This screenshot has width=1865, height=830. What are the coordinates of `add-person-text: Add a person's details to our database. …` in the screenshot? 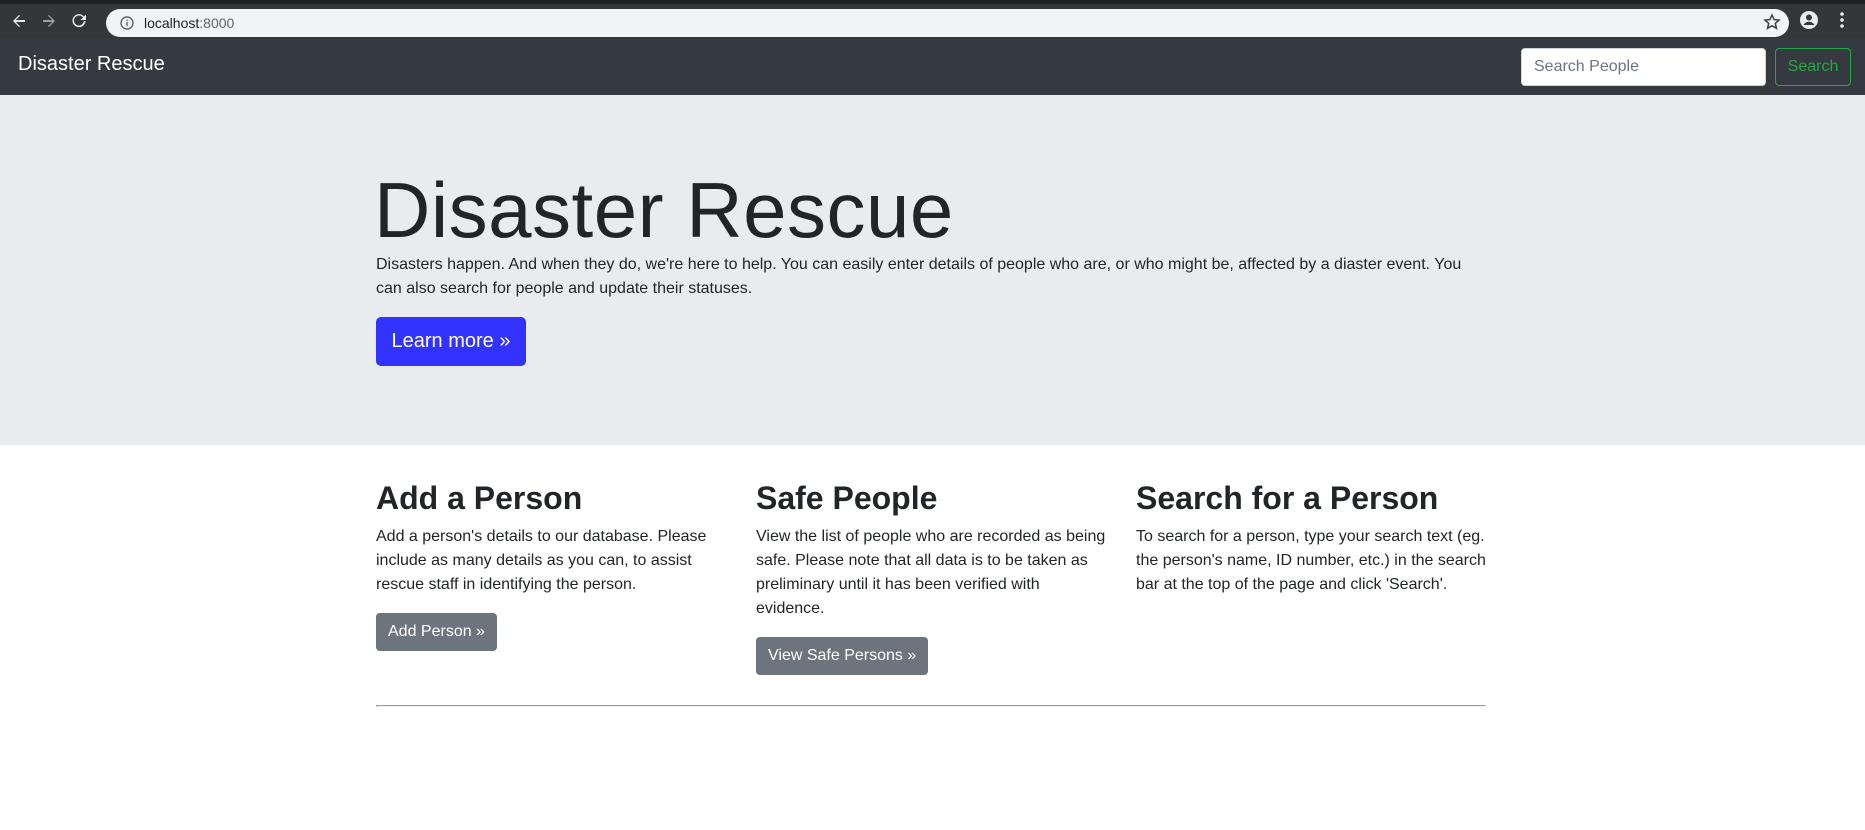 It's located at (541, 560).